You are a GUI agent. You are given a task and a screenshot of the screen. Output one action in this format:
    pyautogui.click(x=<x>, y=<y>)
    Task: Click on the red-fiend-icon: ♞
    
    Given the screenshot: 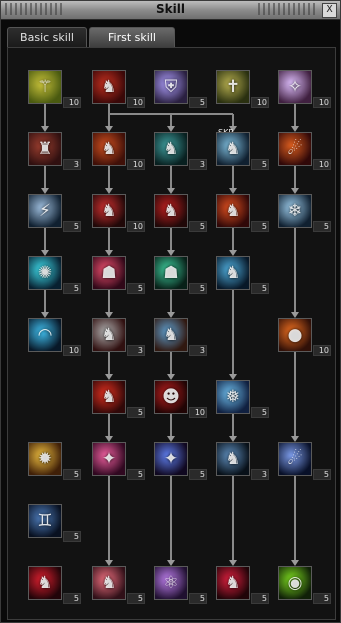 What is the action you would take?
    pyautogui.click(x=45, y=583)
    